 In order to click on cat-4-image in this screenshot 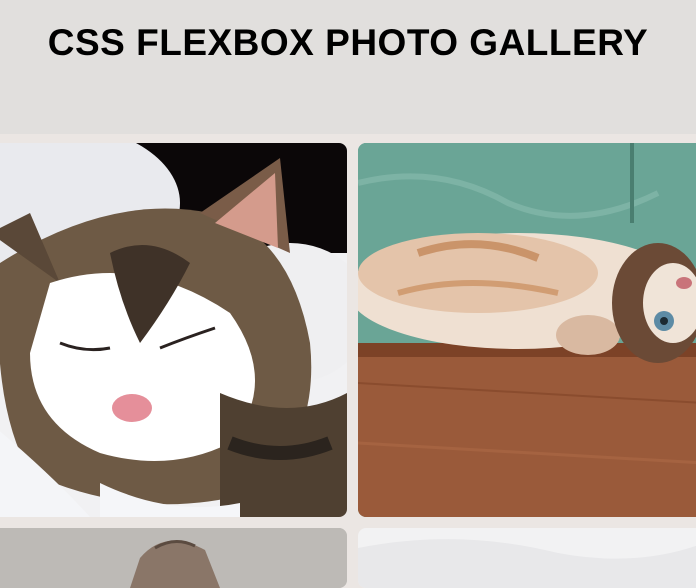, I will do `click(527, 558)`.